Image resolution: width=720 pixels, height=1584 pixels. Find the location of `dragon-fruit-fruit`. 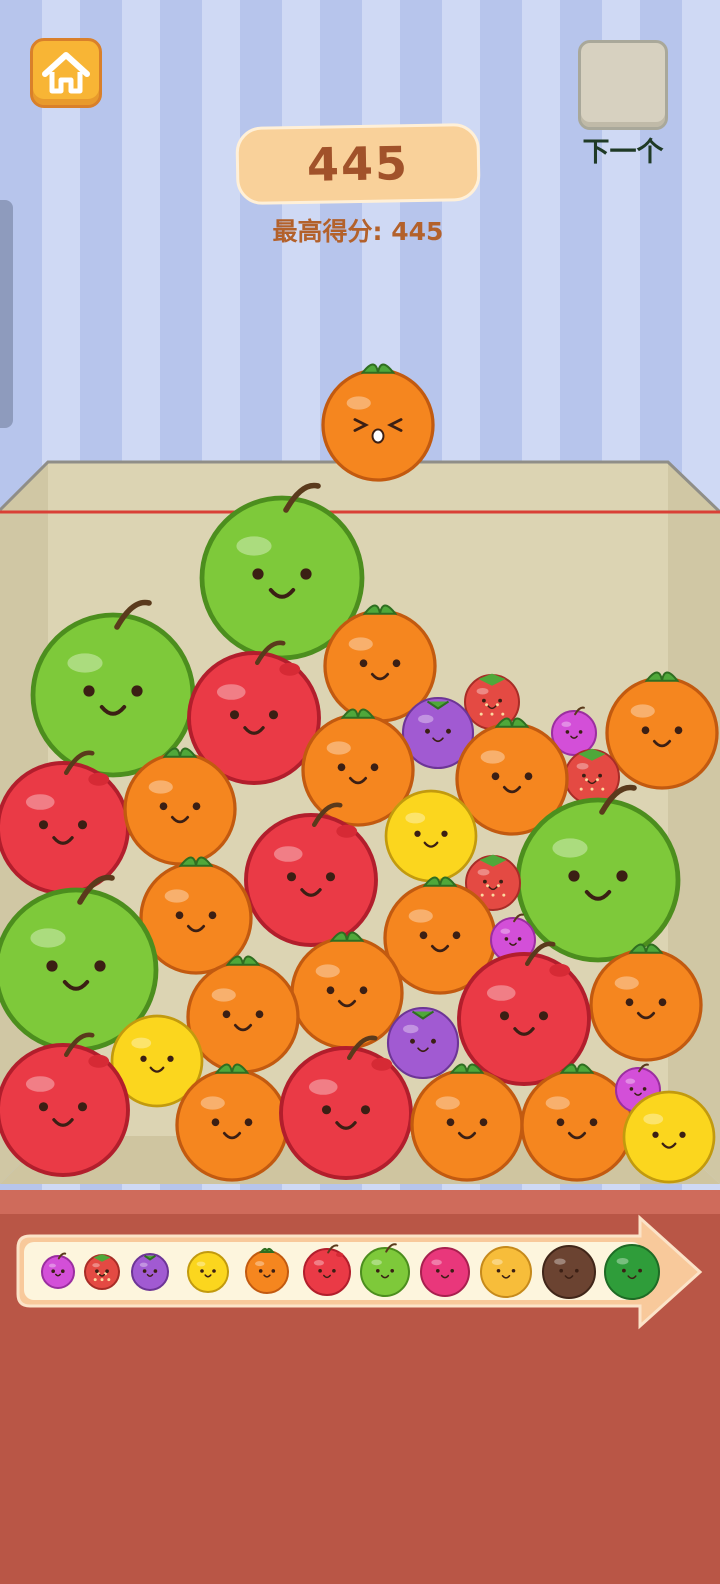

dragon-fruit-fruit is located at coordinates (445, 1272).